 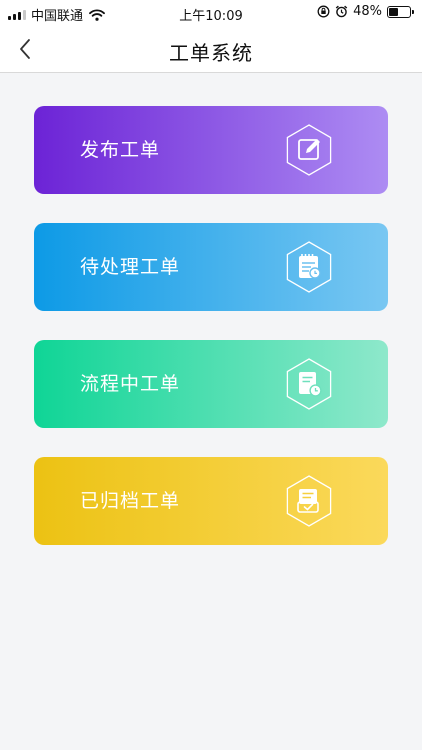 What do you see at coordinates (309, 501) in the screenshot?
I see `archived-doc-icon` at bounding box center [309, 501].